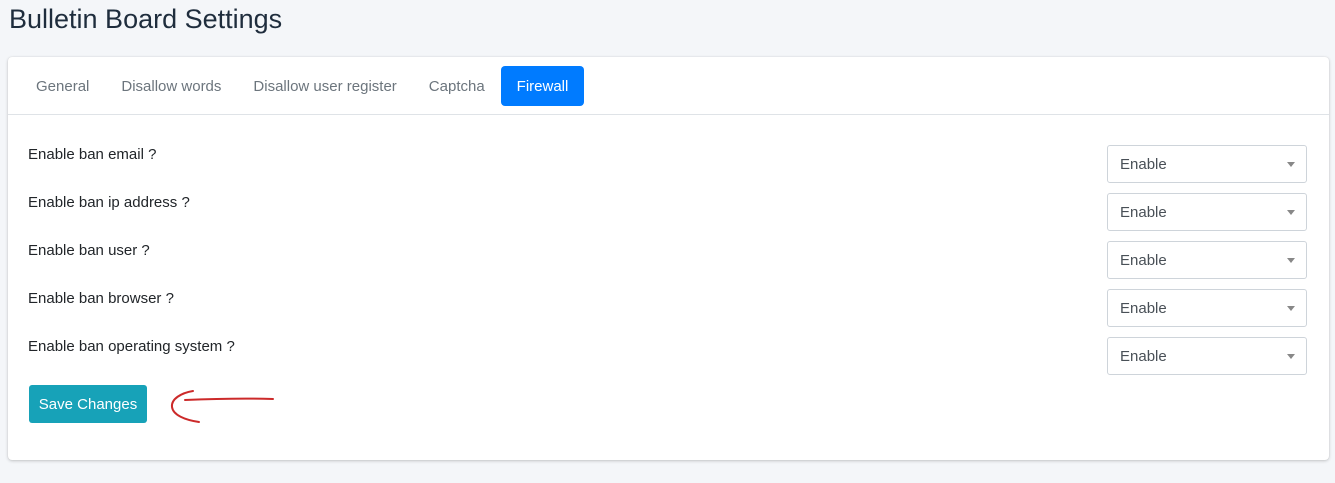  I want to click on ban-user-label: Enable ban user ?, so click(89, 250).